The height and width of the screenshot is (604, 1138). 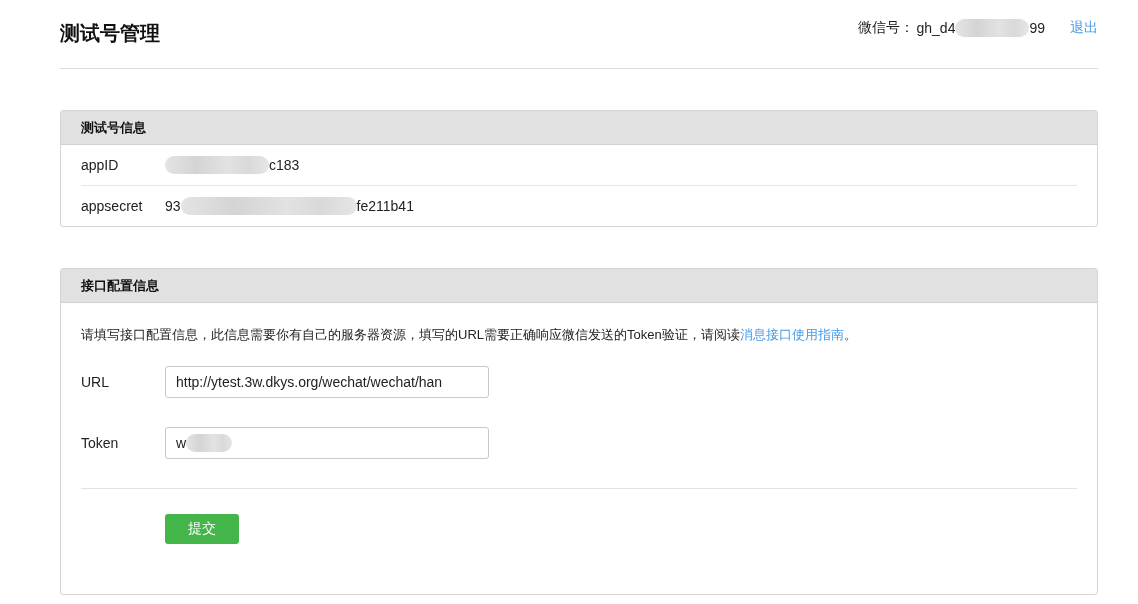 I want to click on field-label: appID, so click(x=100, y=165).